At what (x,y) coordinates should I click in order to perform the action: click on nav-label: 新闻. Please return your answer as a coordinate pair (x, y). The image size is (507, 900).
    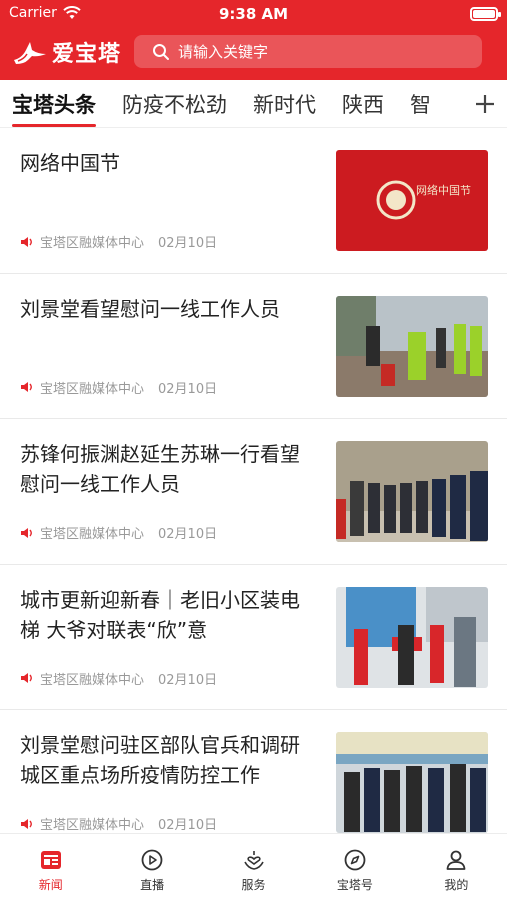
    Looking at the image, I should click on (50, 885).